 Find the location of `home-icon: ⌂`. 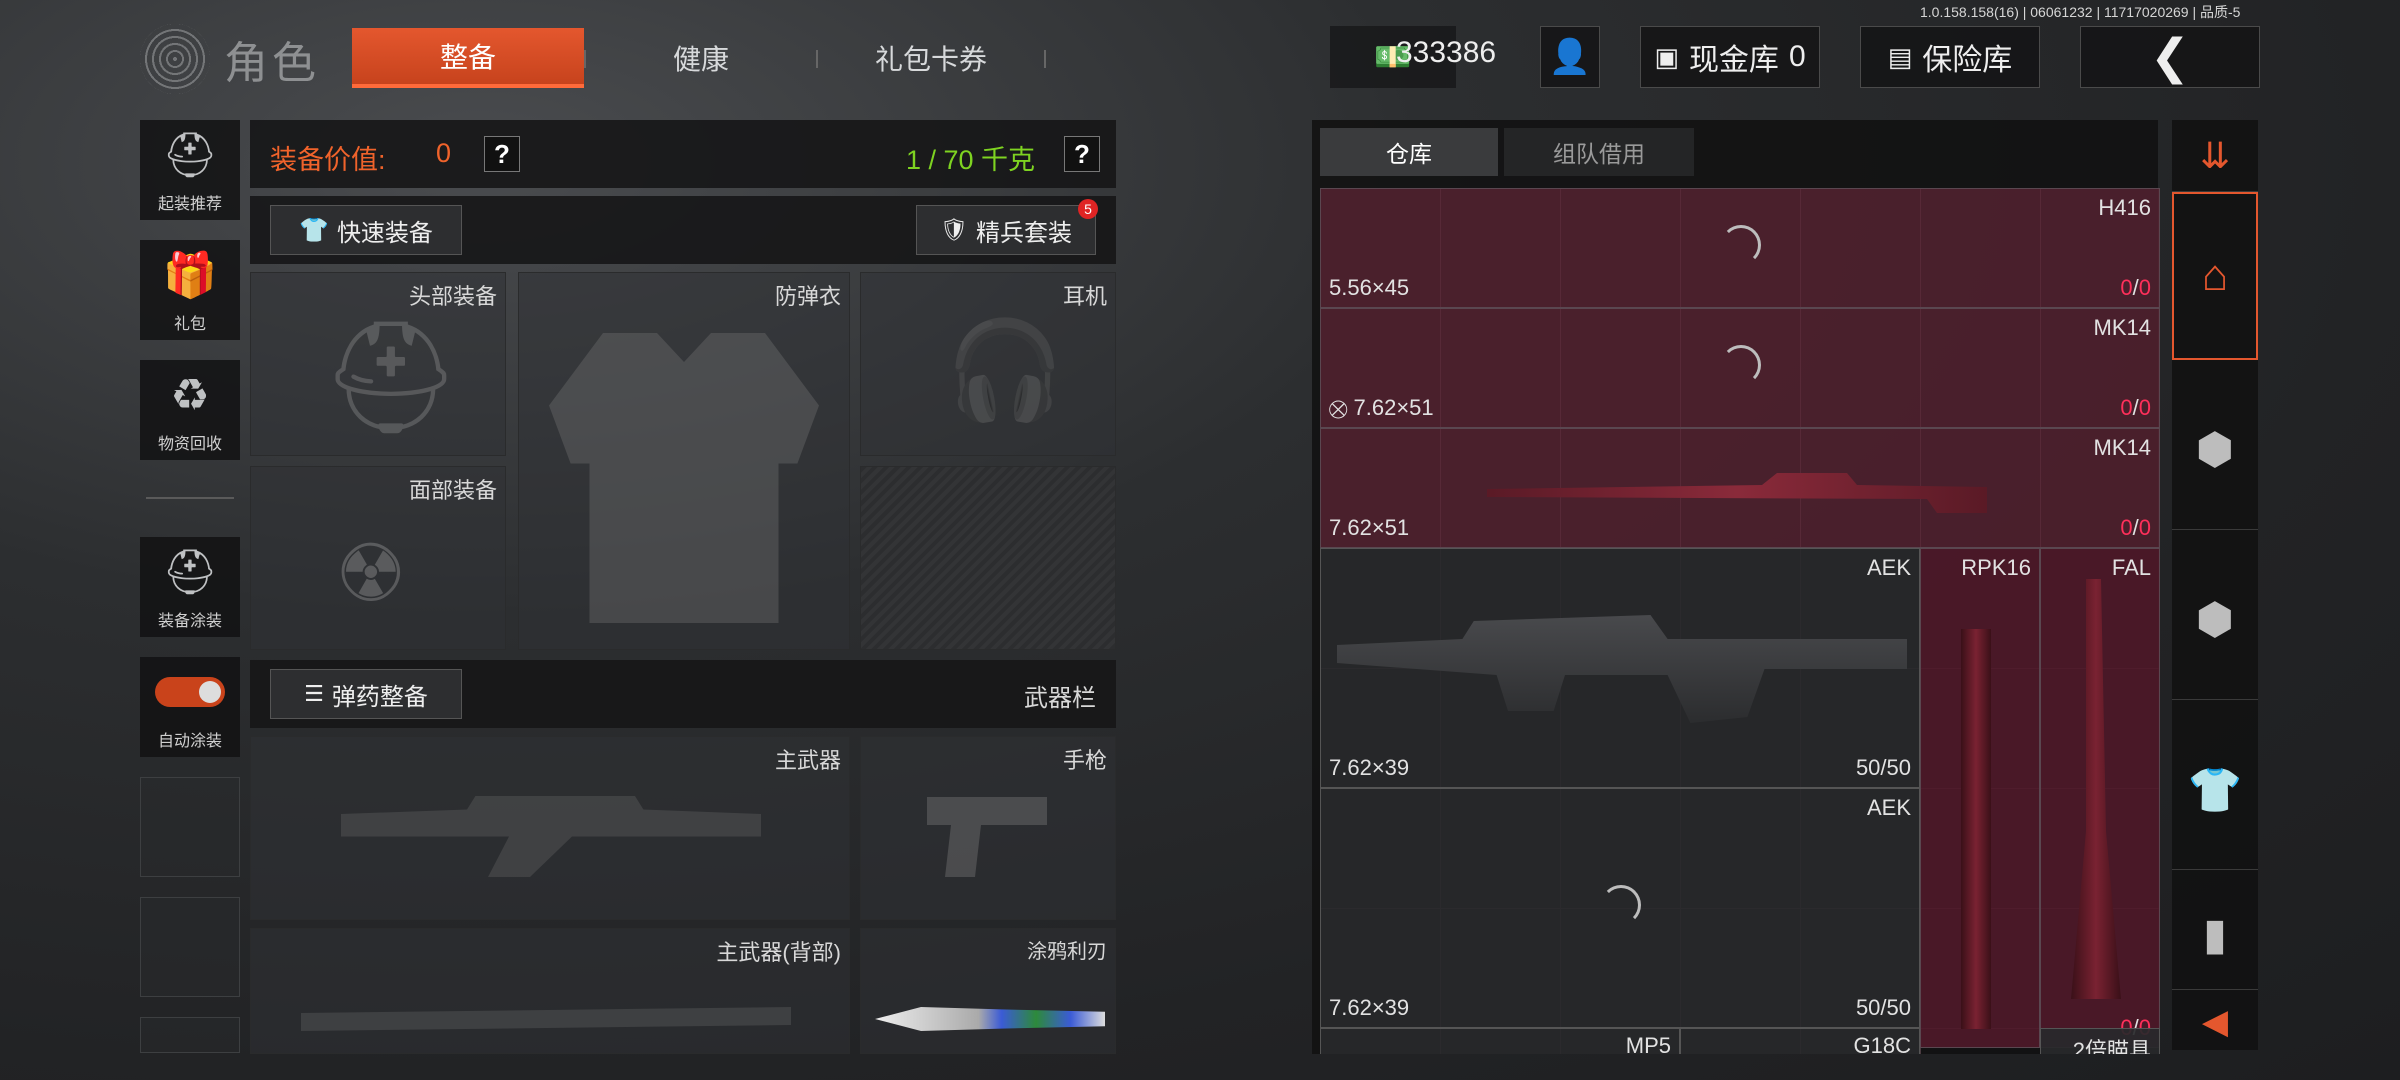

home-icon: ⌂ is located at coordinates (2215, 275).